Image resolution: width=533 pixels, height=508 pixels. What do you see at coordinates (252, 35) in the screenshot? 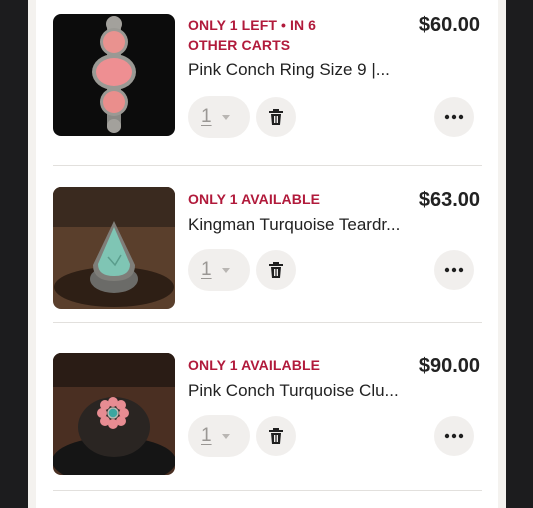
I see `availability-badge: Only 1 left • in 6 other carts` at bounding box center [252, 35].